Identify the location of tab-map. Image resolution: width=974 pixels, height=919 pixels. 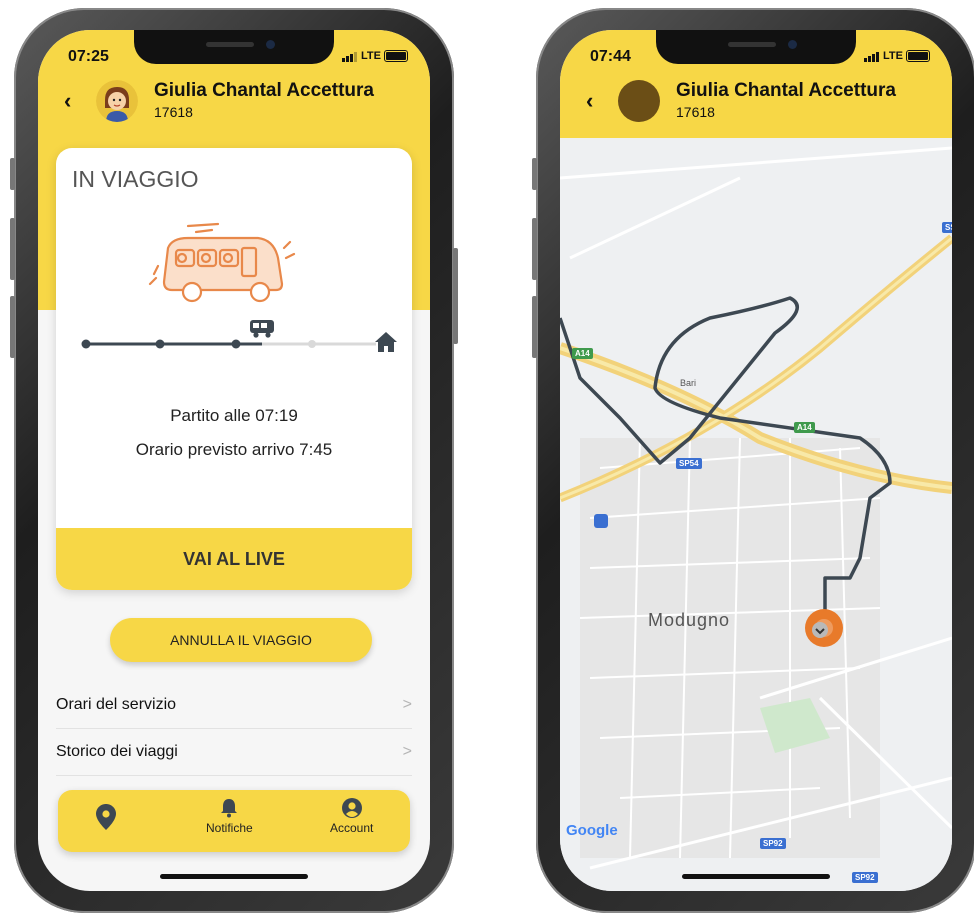
(106, 818).